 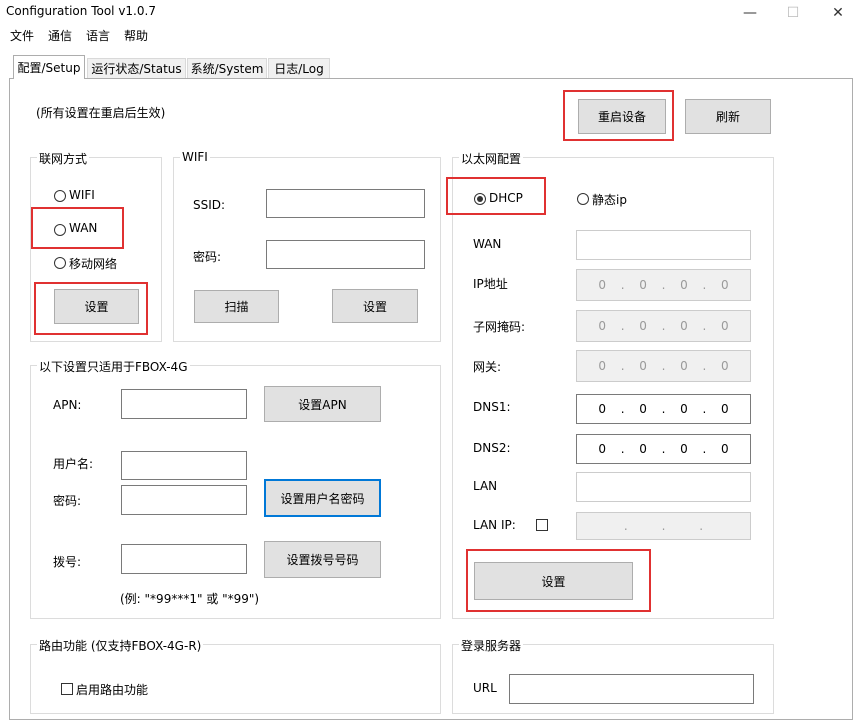 I want to click on radio-dhcp, so click(x=480, y=199).